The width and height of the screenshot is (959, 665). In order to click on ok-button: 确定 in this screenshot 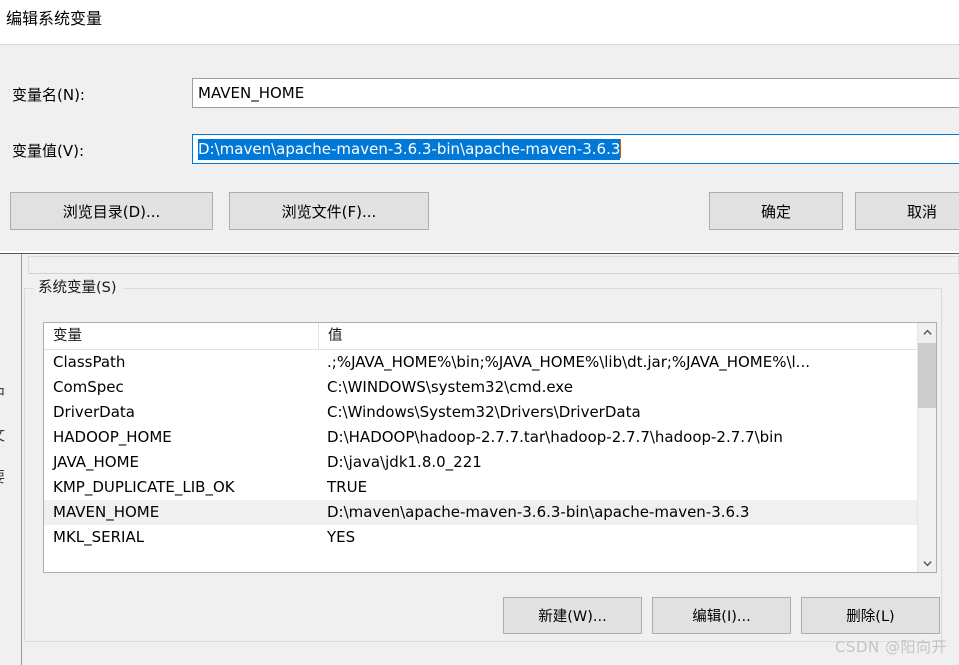, I will do `click(776, 211)`.